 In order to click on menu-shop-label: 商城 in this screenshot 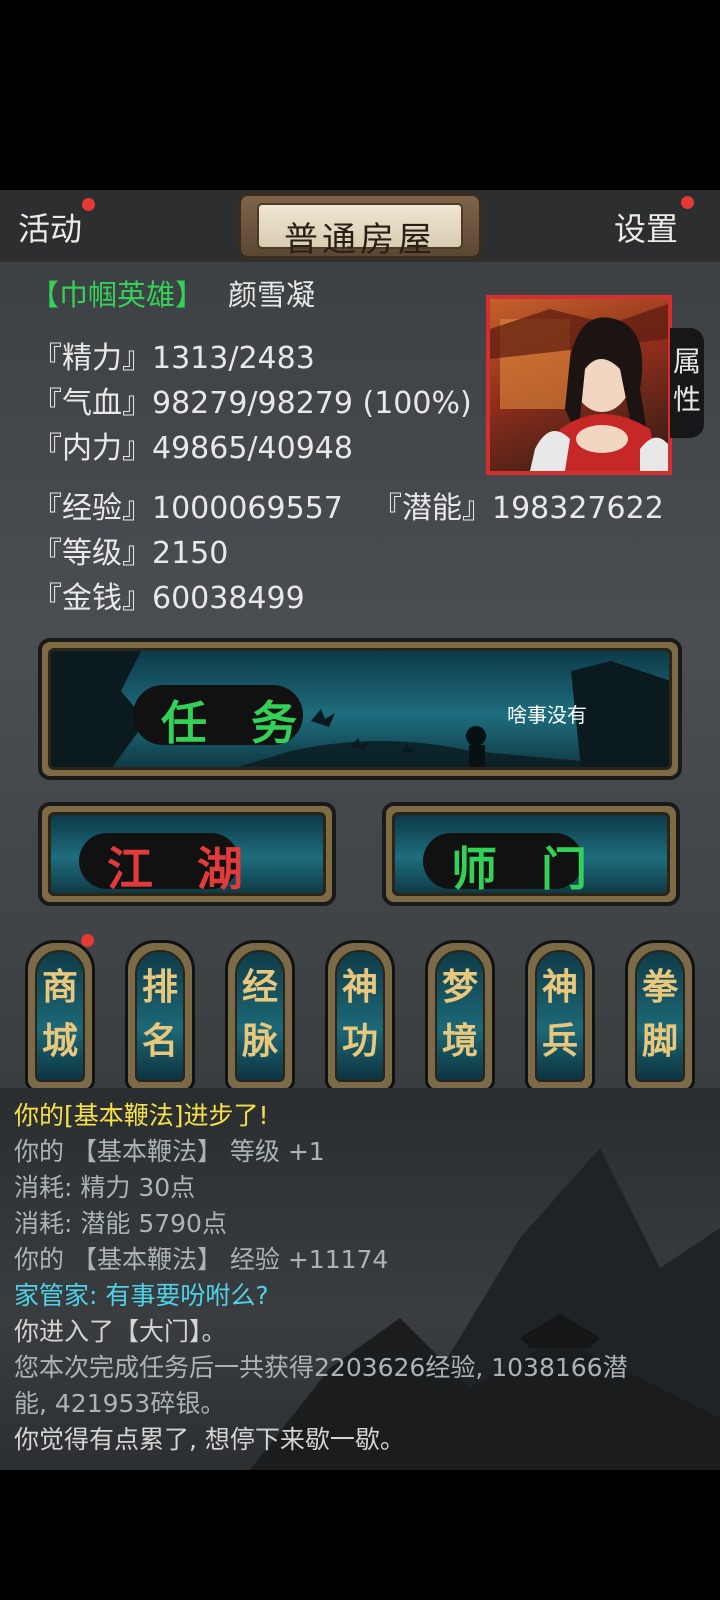, I will do `click(60, 1014)`.